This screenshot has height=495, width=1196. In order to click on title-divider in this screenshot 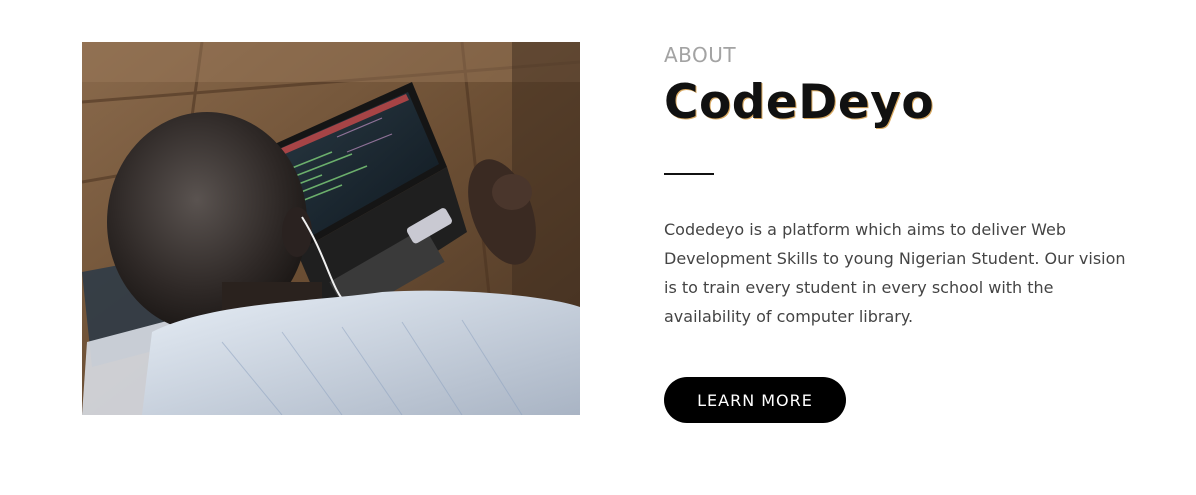, I will do `click(689, 174)`.